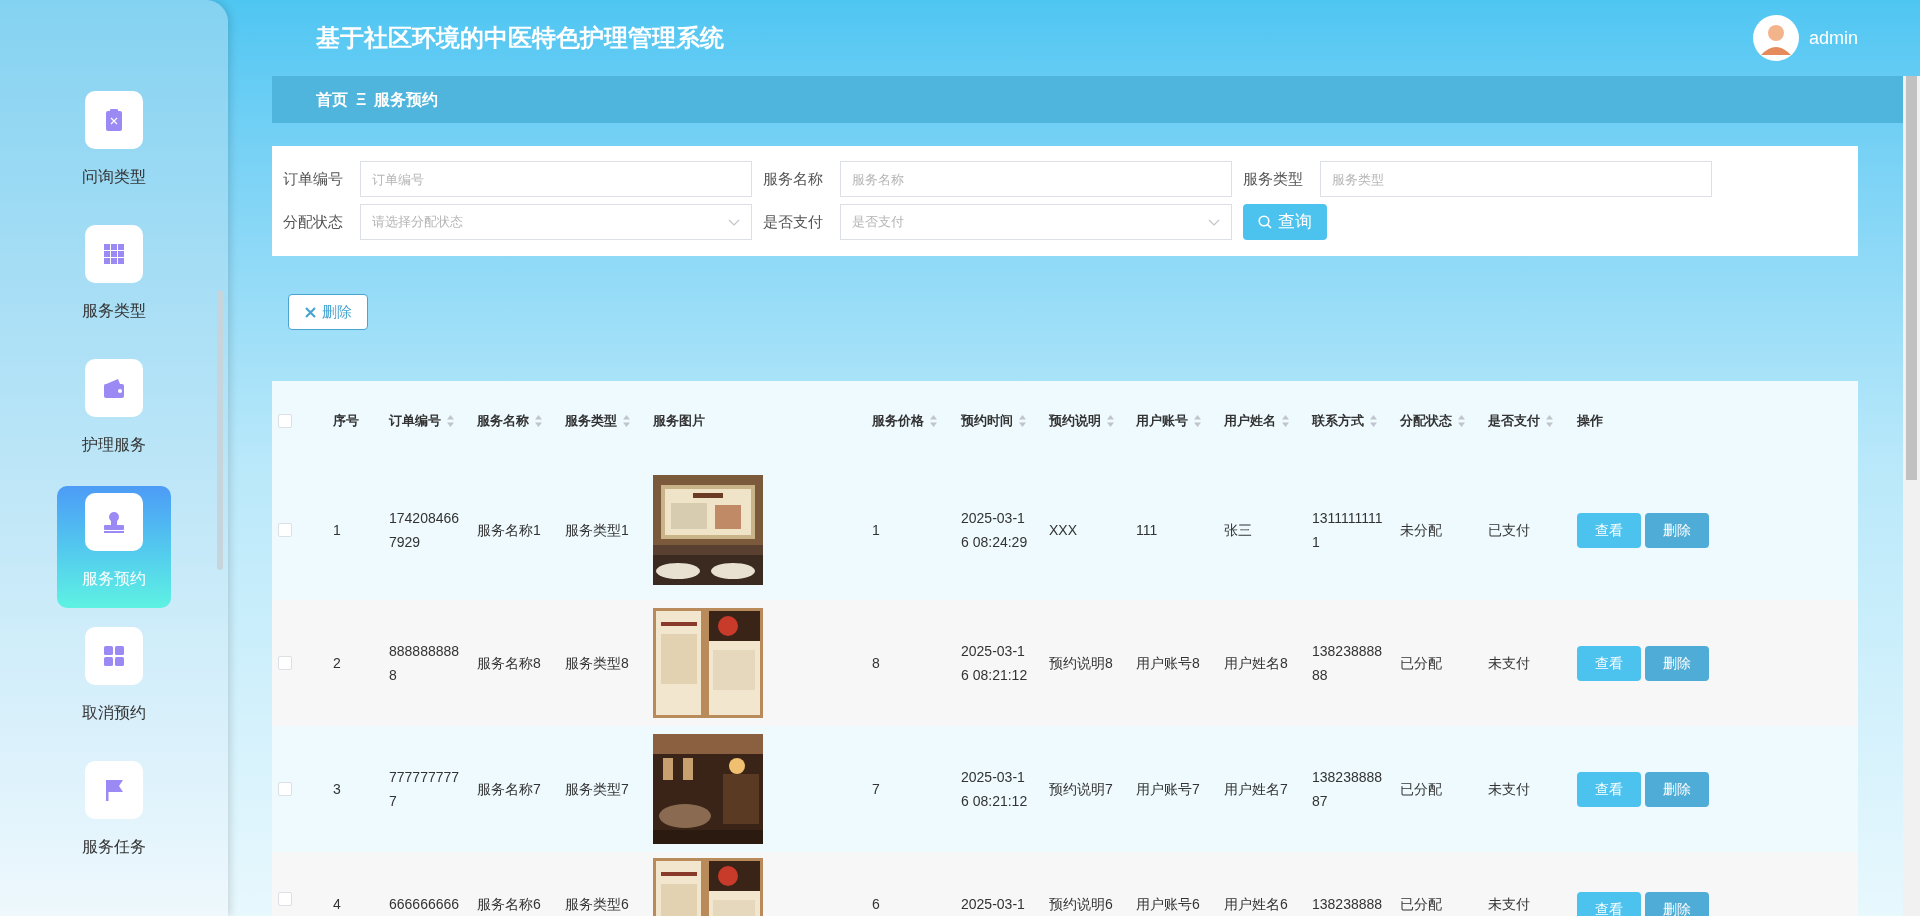  What do you see at coordinates (424, 904) in the screenshot?
I see `table-cell-text: 666666666` at bounding box center [424, 904].